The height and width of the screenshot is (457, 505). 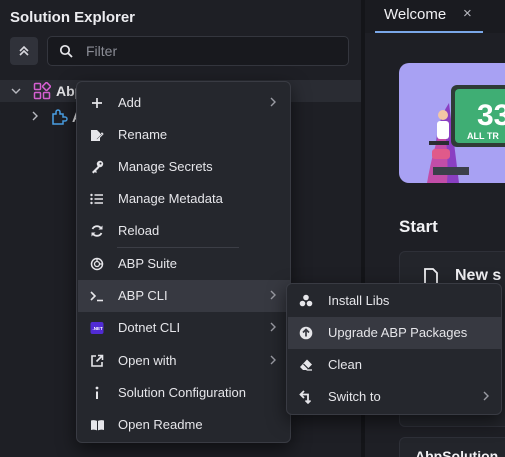 What do you see at coordinates (184, 328) in the screenshot?
I see `menu-item-dotnet-cli: .NET Dotnet CLI` at bounding box center [184, 328].